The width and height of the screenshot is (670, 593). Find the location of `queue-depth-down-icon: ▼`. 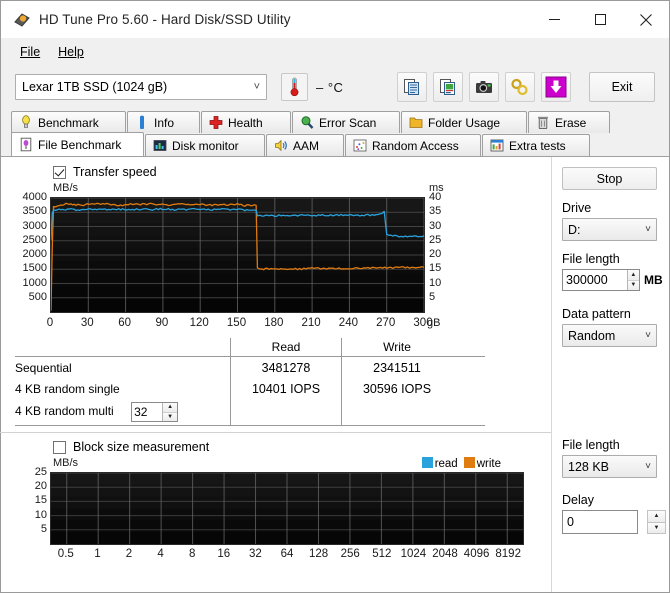

queue-depth-down-icon: ▼ is located at coordinates (170, 416).